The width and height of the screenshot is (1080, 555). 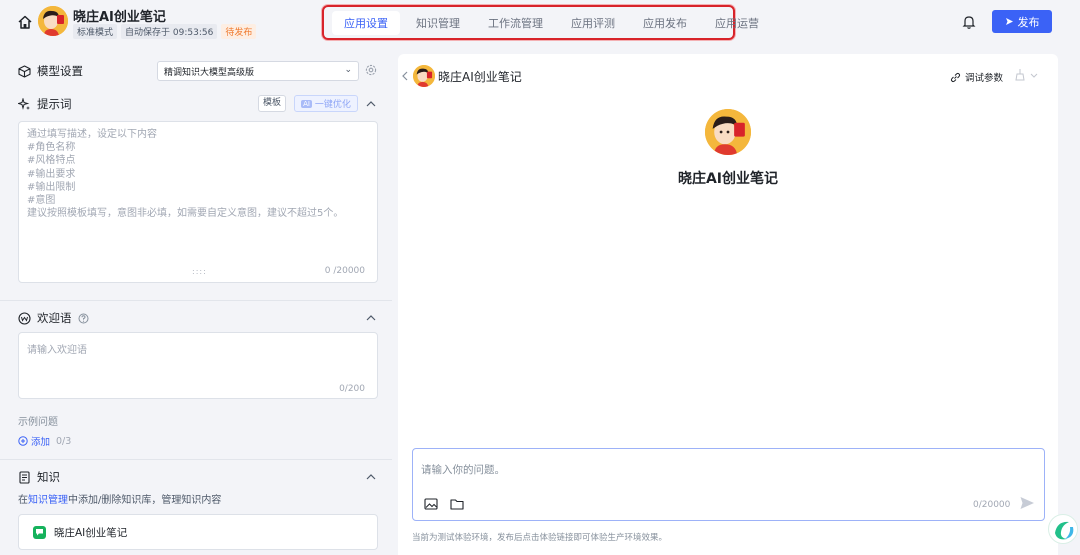 I want to click on tab-app-evaluation: 应用评测, so click(x=593, y=23).